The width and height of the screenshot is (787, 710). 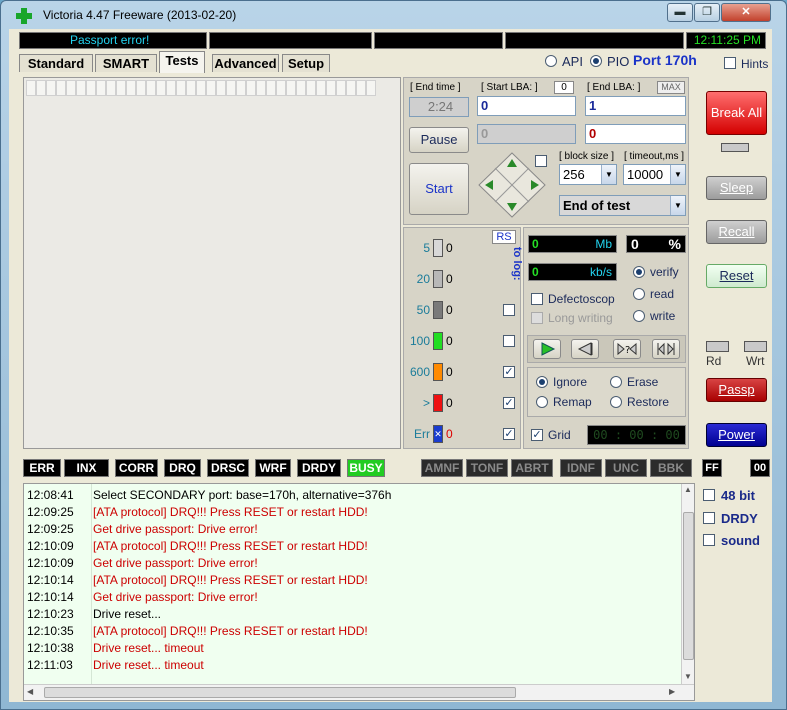 What do you see at coordinates (30, 691) in the screenshot?
I see `scroll-left-icon: ◀` at bounding box center [30, 691].